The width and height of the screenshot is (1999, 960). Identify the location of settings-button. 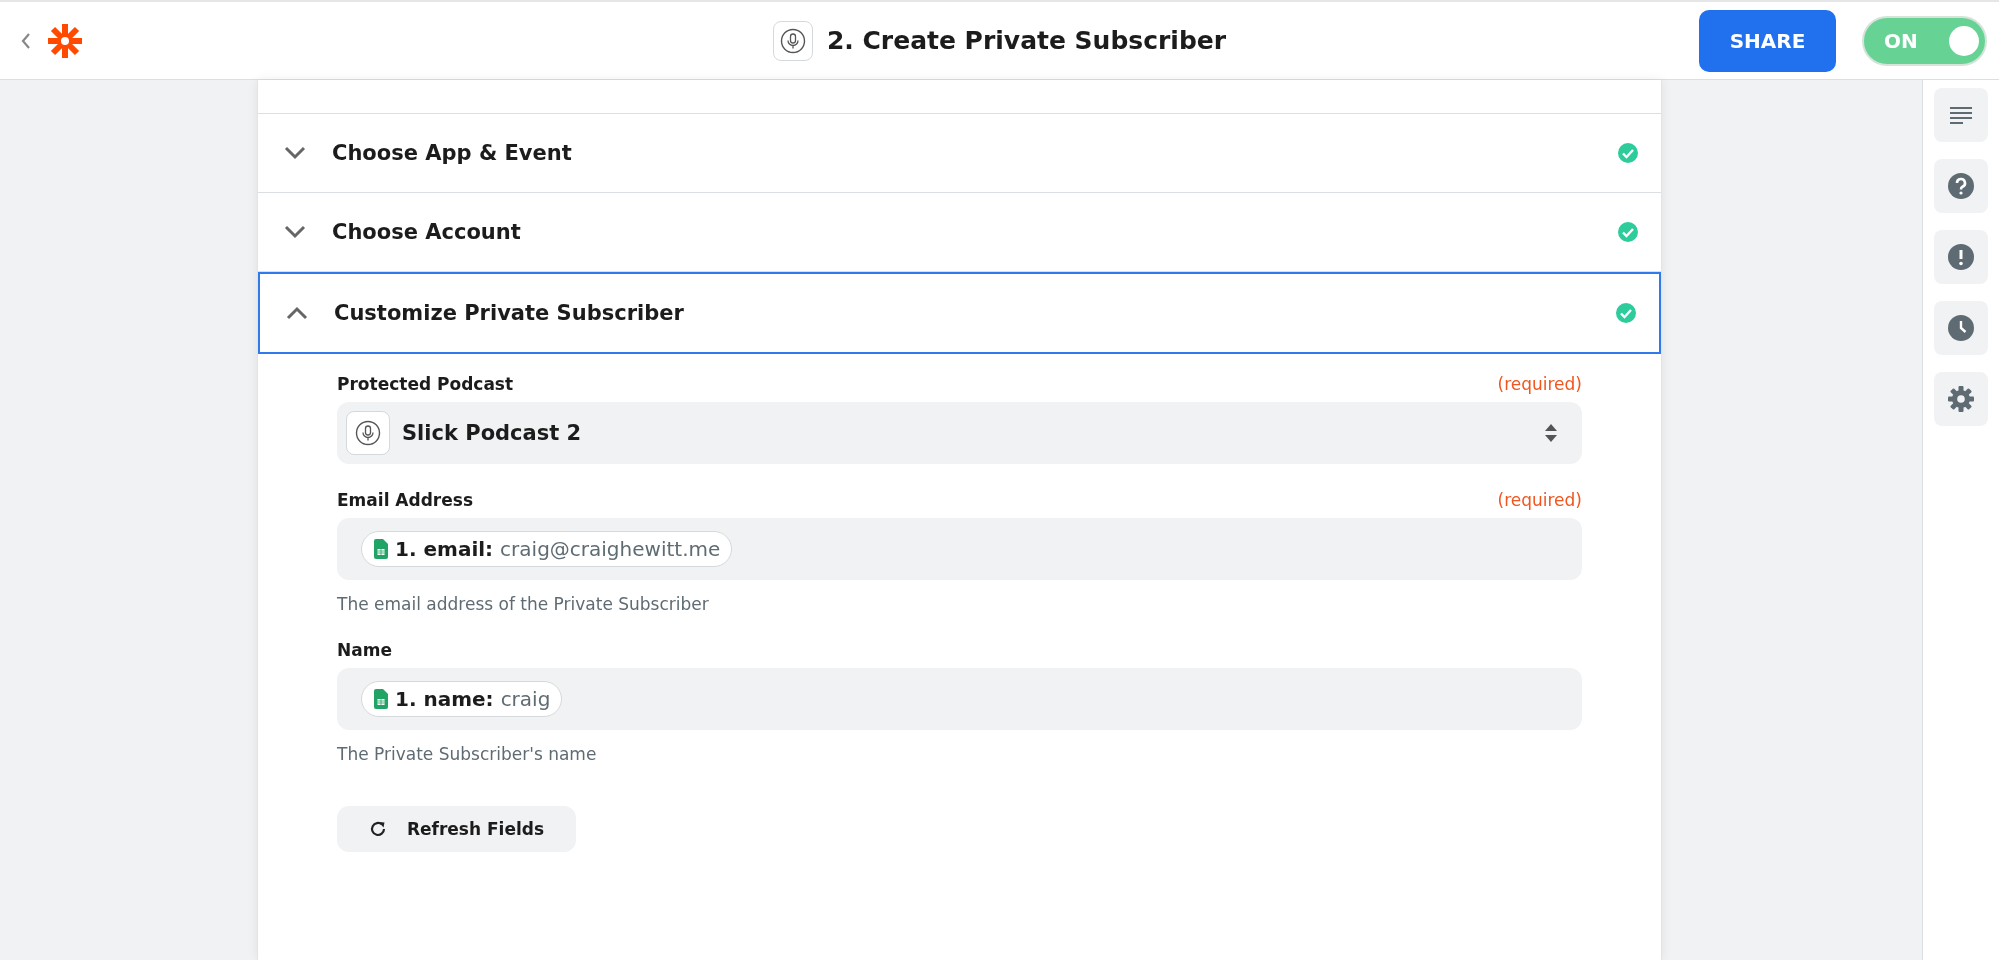
(1961, 399).